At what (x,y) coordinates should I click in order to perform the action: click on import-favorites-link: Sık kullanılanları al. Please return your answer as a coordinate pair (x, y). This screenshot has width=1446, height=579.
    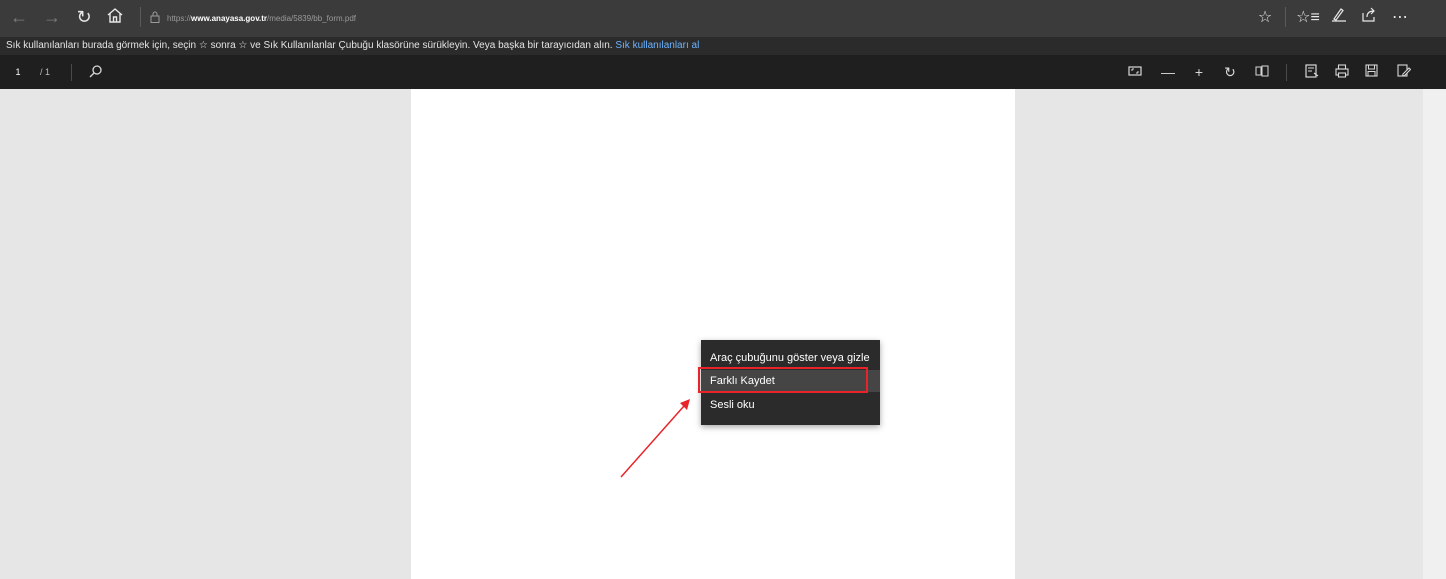
    Looking at the image, I should click on (657, 45).